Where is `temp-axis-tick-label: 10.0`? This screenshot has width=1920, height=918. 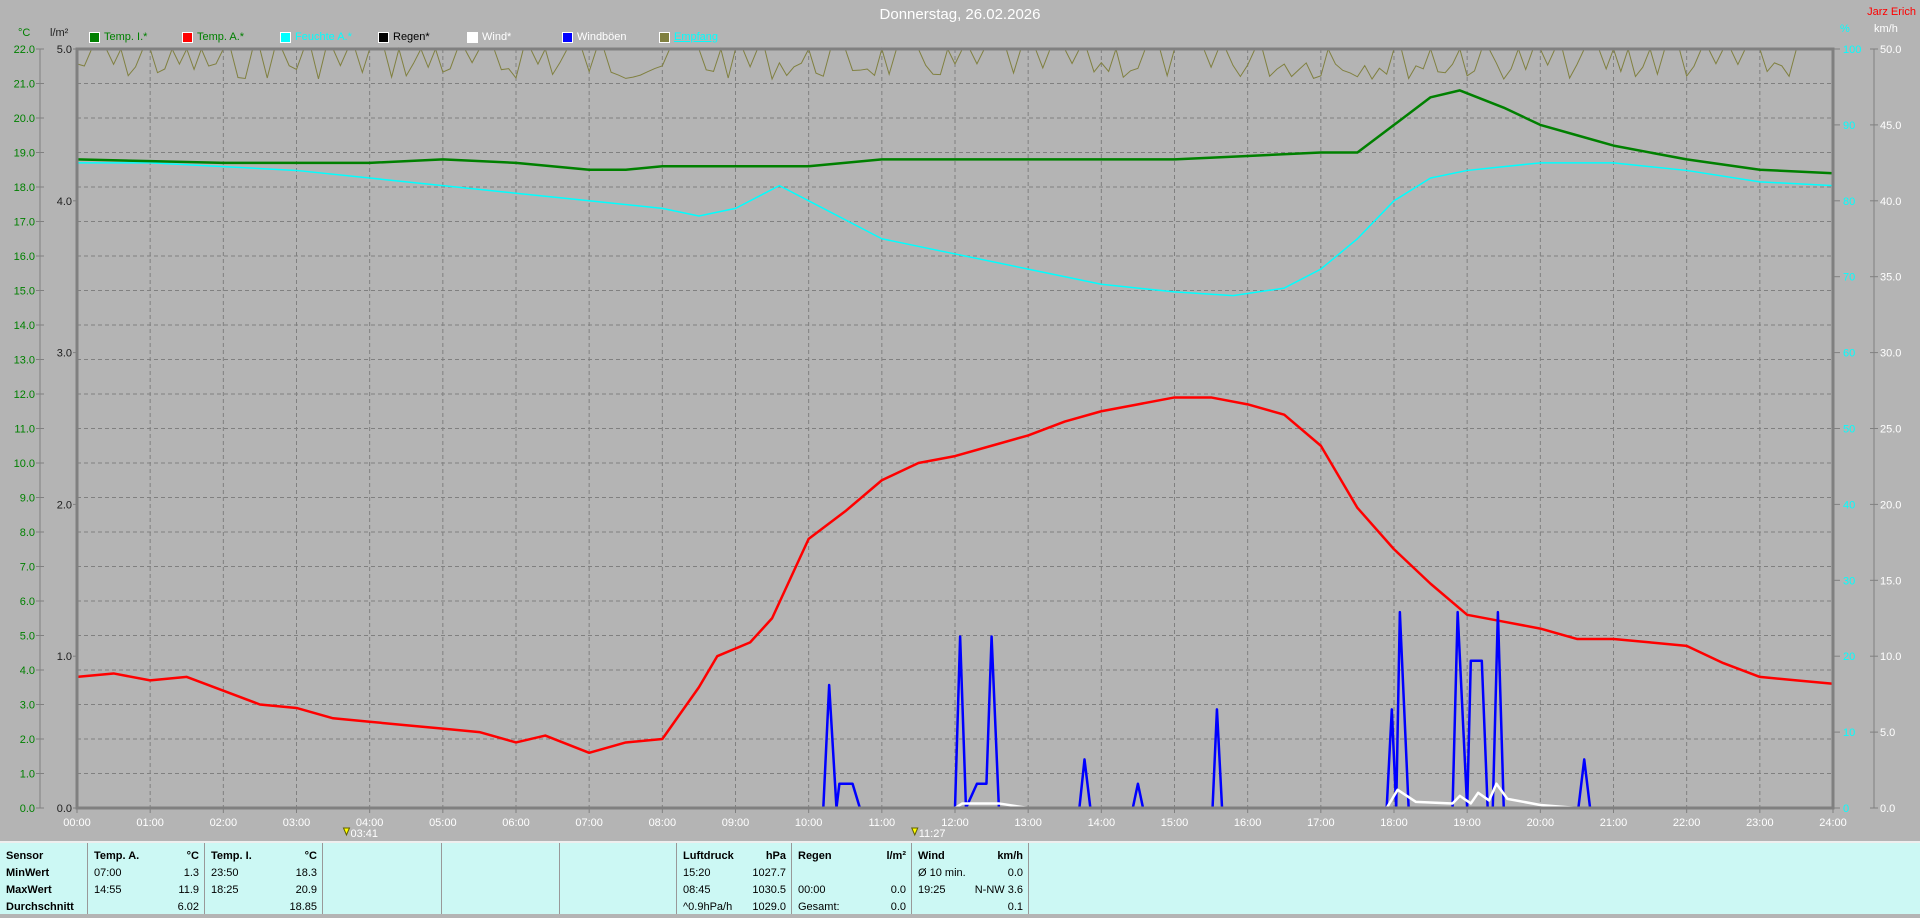 temp-axis-tick-label: 10.0 is located at coordinates (24, 464).